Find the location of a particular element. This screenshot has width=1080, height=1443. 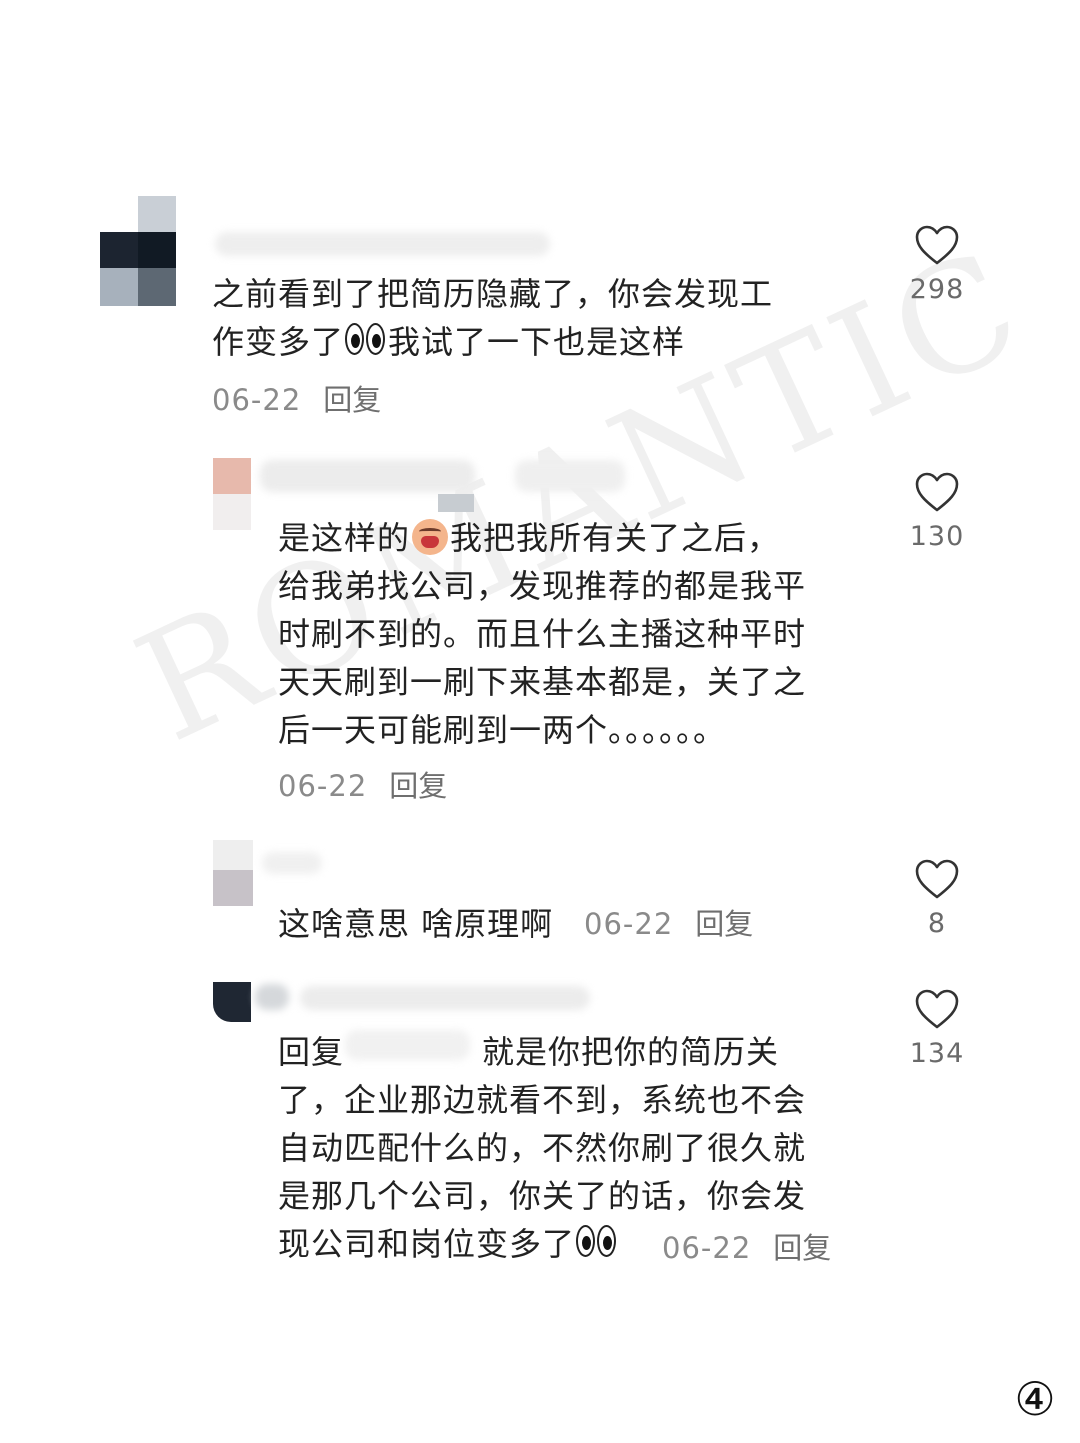

comment-line: 是那几个公司，你关了的话，你会发 is located at coordinates (542, 1196).